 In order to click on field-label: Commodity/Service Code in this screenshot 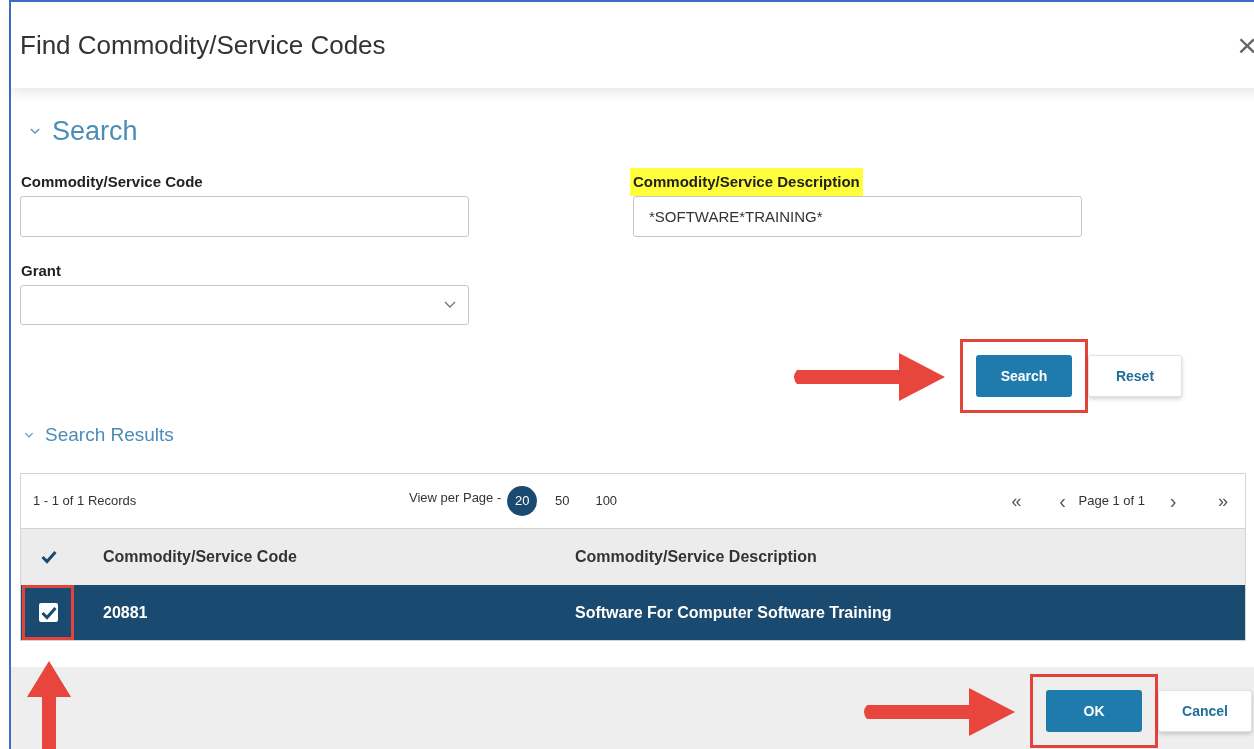, I will do `click(112, 181)`.